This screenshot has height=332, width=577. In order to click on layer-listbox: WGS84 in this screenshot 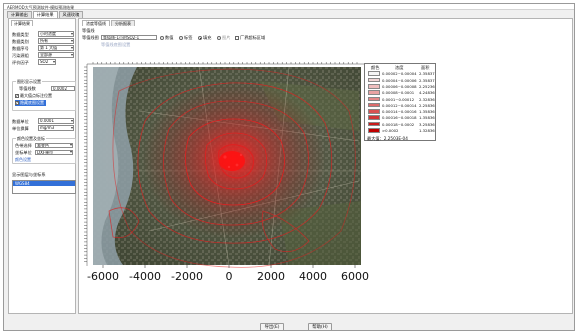, I will do `click(44, 187)`.